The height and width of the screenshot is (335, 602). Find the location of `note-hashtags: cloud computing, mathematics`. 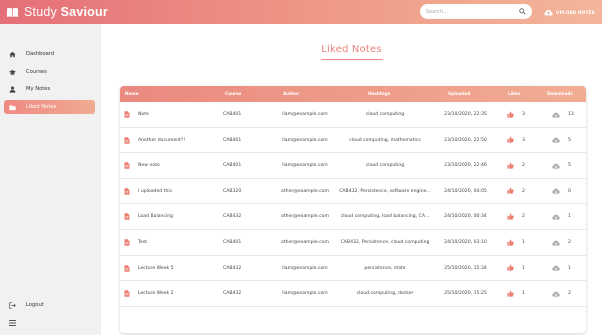

note-hashtags: cloud computing, mathematics is located at coordinates (385, 140).